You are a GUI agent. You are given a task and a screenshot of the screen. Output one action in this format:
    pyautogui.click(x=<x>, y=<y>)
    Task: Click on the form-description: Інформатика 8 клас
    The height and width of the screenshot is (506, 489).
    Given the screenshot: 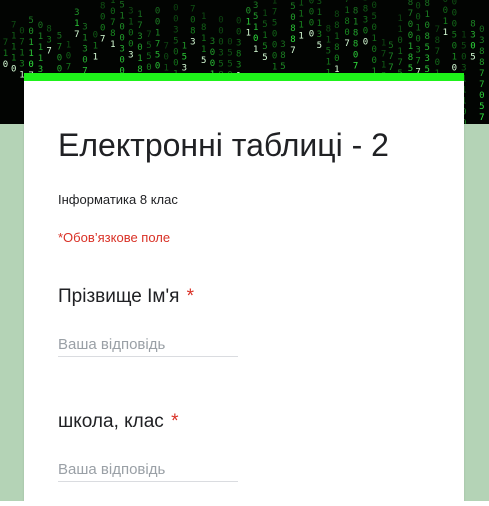 What is the action you would take?
    pyautogui.click(x=118, y=199)
    